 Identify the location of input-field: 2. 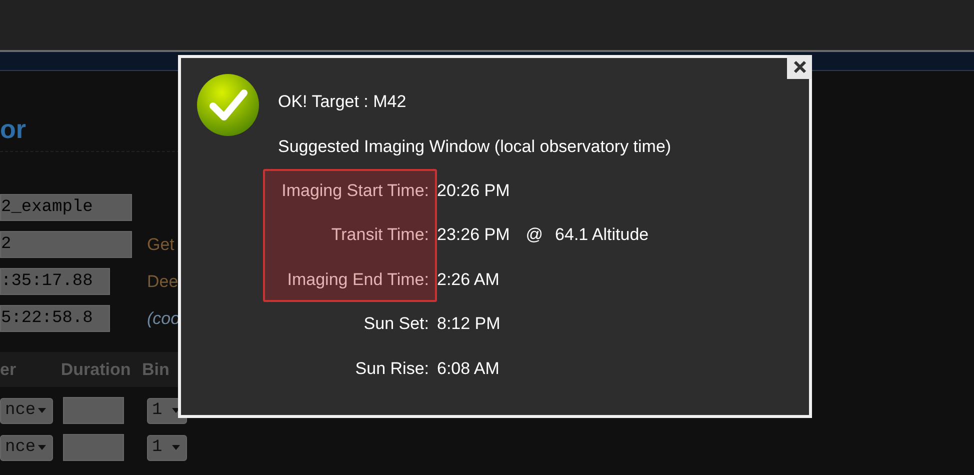
(66, 244).